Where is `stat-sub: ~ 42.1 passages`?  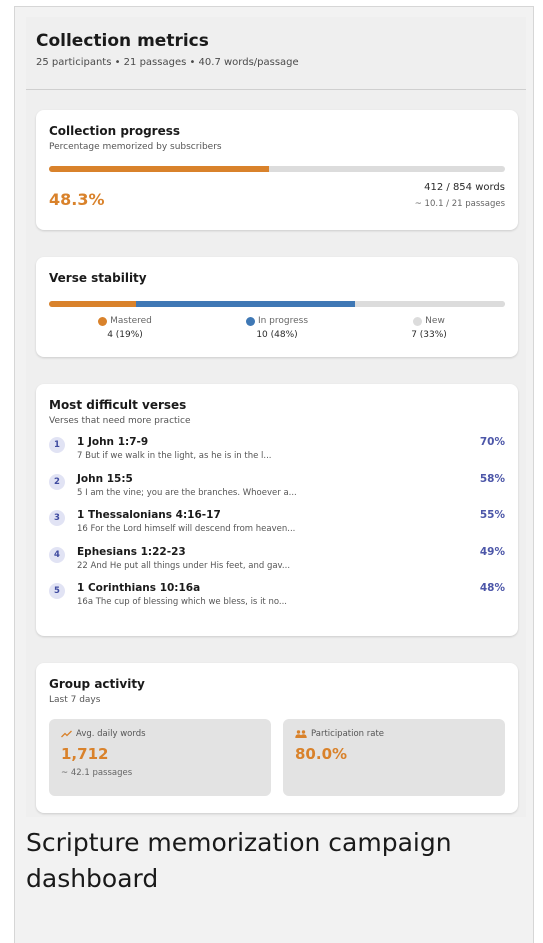 stat-sub: ~ 42.1 passages is located at coordinates (97, 773).